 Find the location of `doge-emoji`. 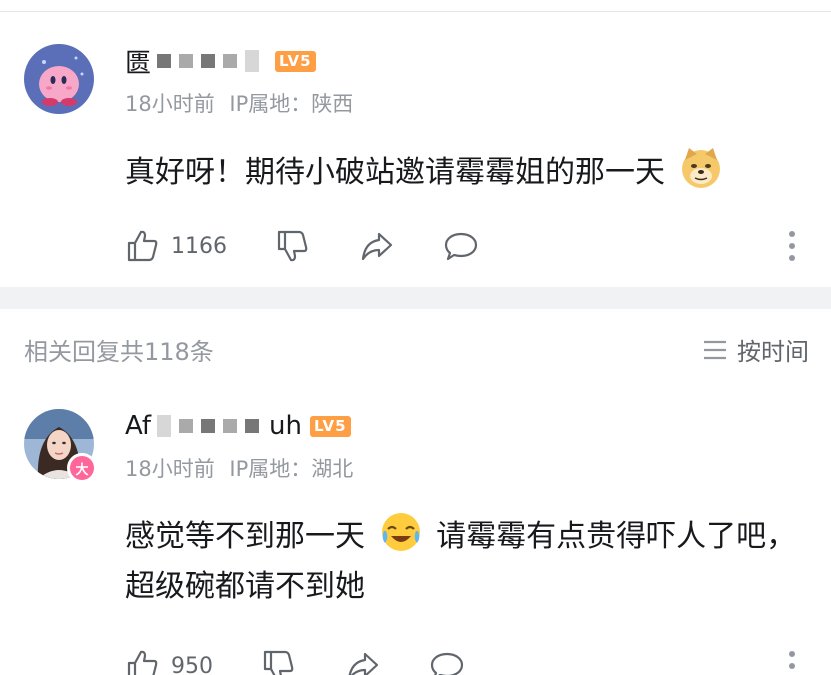

doge-emoji is located at coordinates (701, 168).